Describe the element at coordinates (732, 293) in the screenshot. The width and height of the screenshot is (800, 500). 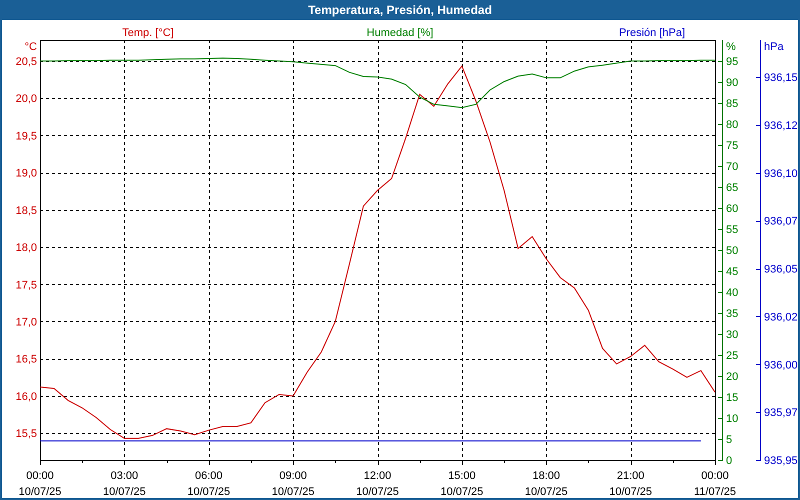
I see `y-axis-label: 40` at that location.